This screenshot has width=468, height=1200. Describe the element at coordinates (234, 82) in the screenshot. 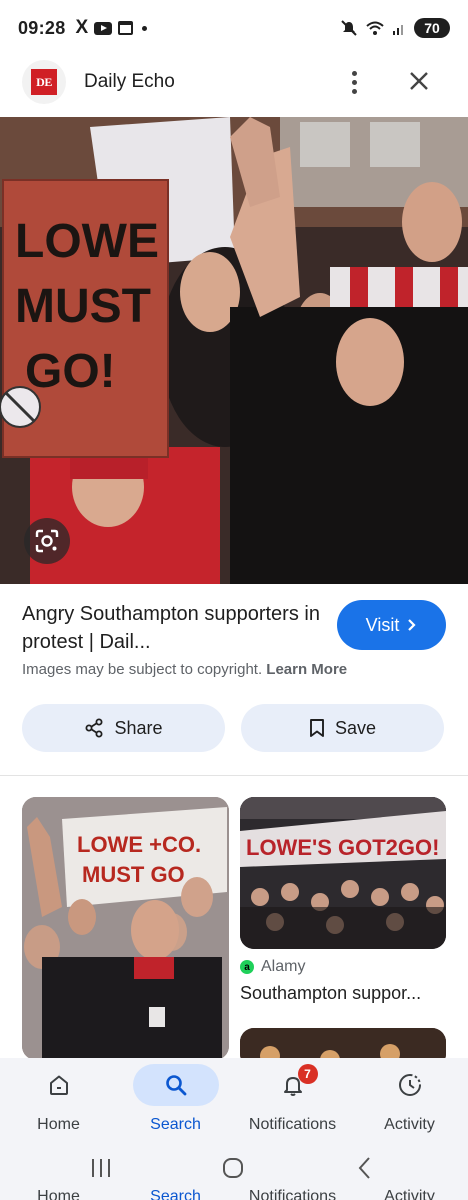

I see `source-header: DE Daily Echo` at that location.